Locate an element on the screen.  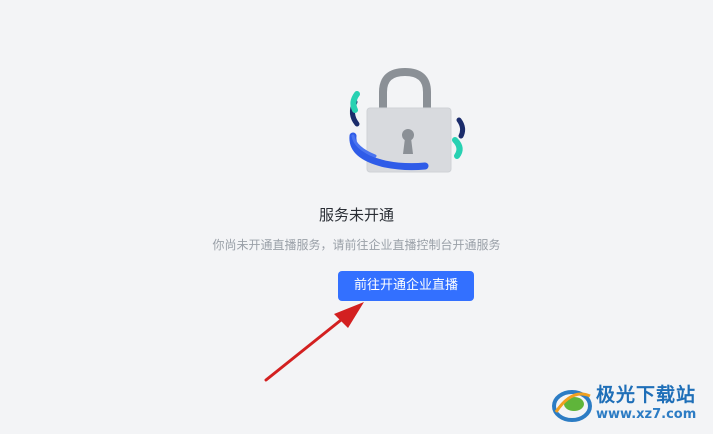
open-live-service-button: 前往开通企业直播 is located at coordinates (406, 286).